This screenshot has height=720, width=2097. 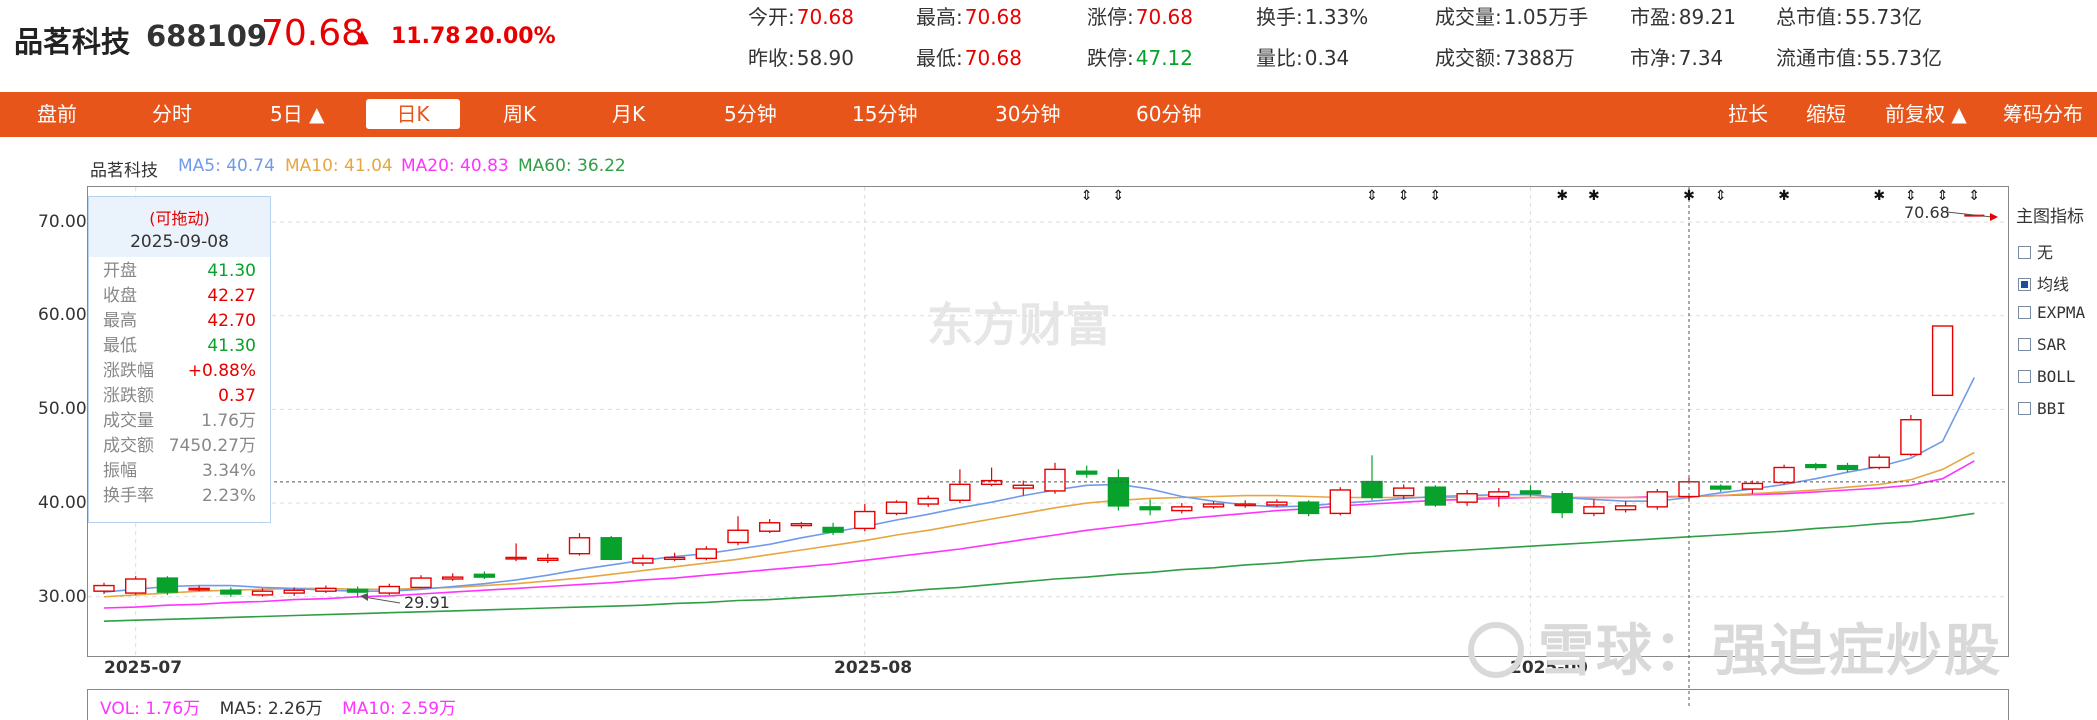 What do you see at coordinates (1994, 217) in the screenshot?
I see `max-arrow-icon` at bounding box center [1994, 217].